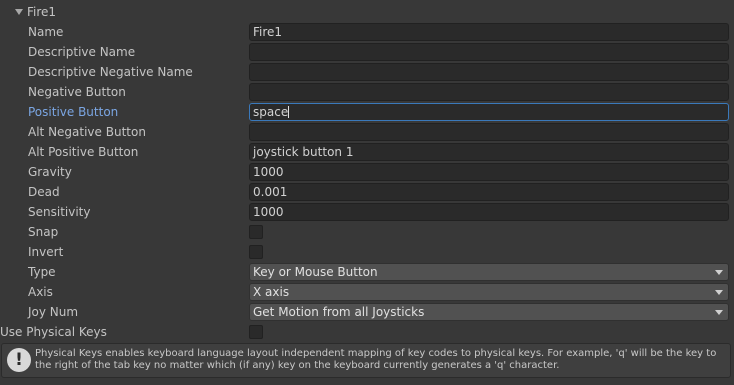 This screenshot has width=734, height=385. What do you see at coordinates (489, 112) in the screenshot?
I see `positive-button-field: space` at bounding box center [489, 112].